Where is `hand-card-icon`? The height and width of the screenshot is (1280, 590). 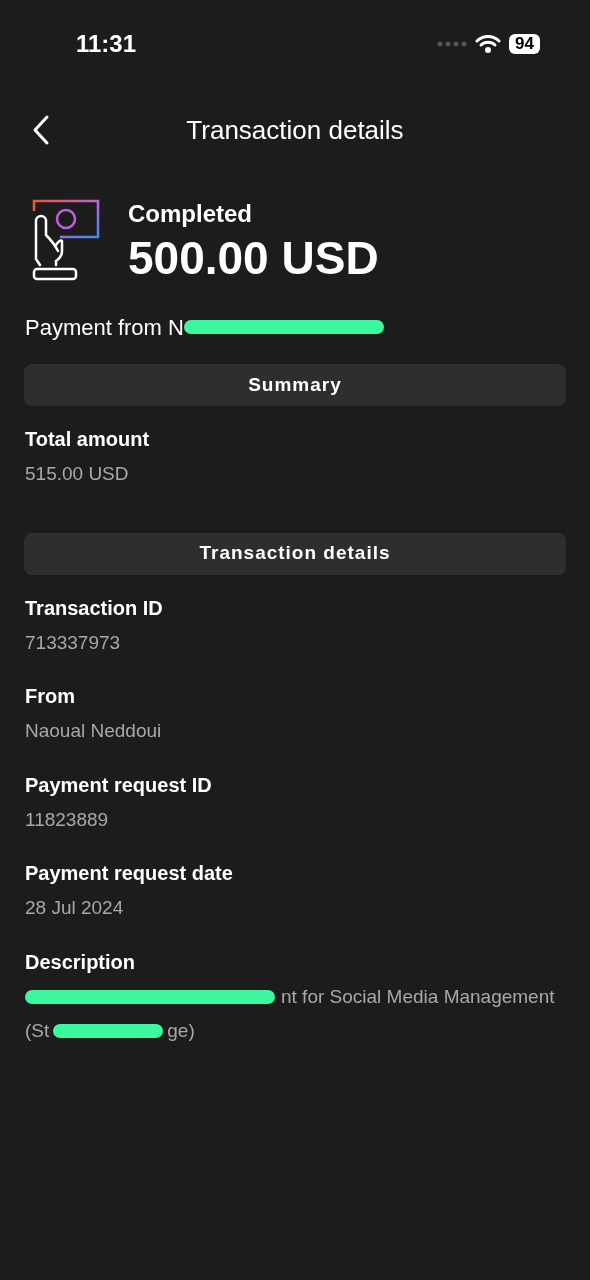 hand-card-icon is located at coordinates (66, 240).